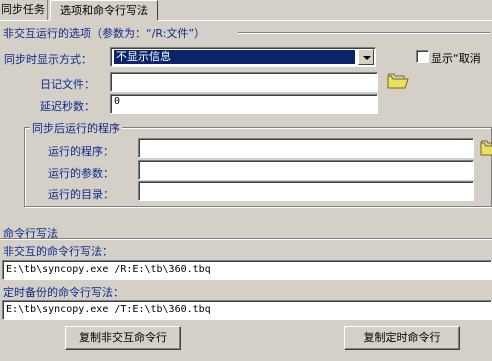 The height and width of the screenshot is (361, 492). Describe the element at coordinates (63, 292) in the screenshot. I see `scheduled-cmd-label: 定时备份的命令行写法：` at that location.